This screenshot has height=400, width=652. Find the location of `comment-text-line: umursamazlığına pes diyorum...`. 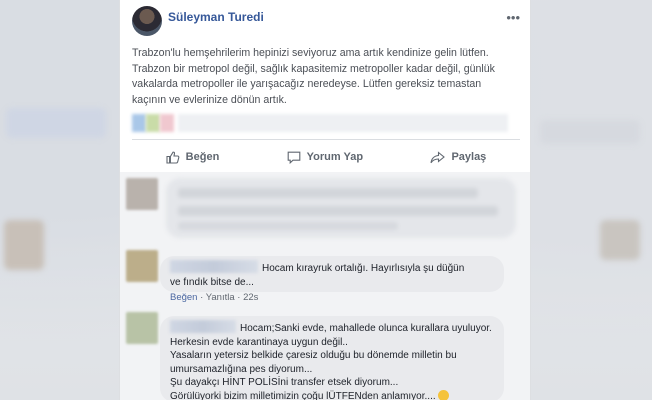

comment-text-line: umursamazlığına pes diyorum... is located at coordinates (241, 369).